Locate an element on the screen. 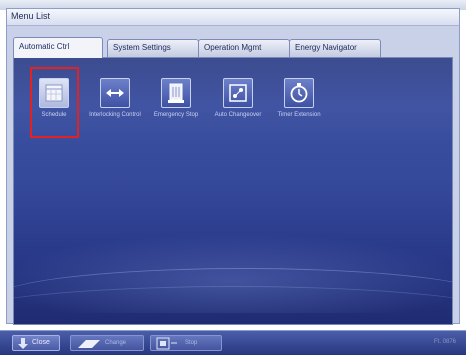 This screenshot has width=466, height=355. tab-automatic-ctrl: Automatic Ctrl is located at coordinates (58, 47).